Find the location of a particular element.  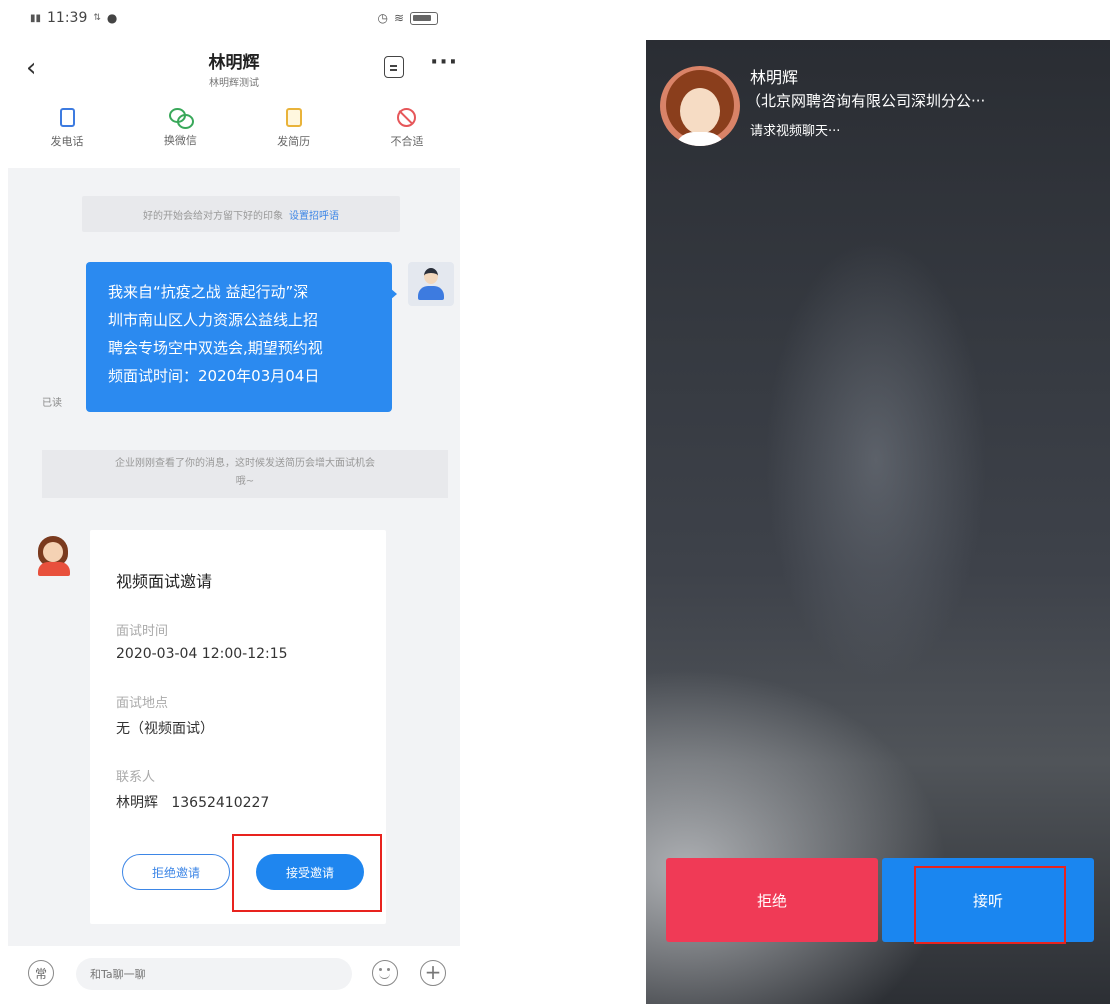

battery-icon is located at coordinates (424, 18).